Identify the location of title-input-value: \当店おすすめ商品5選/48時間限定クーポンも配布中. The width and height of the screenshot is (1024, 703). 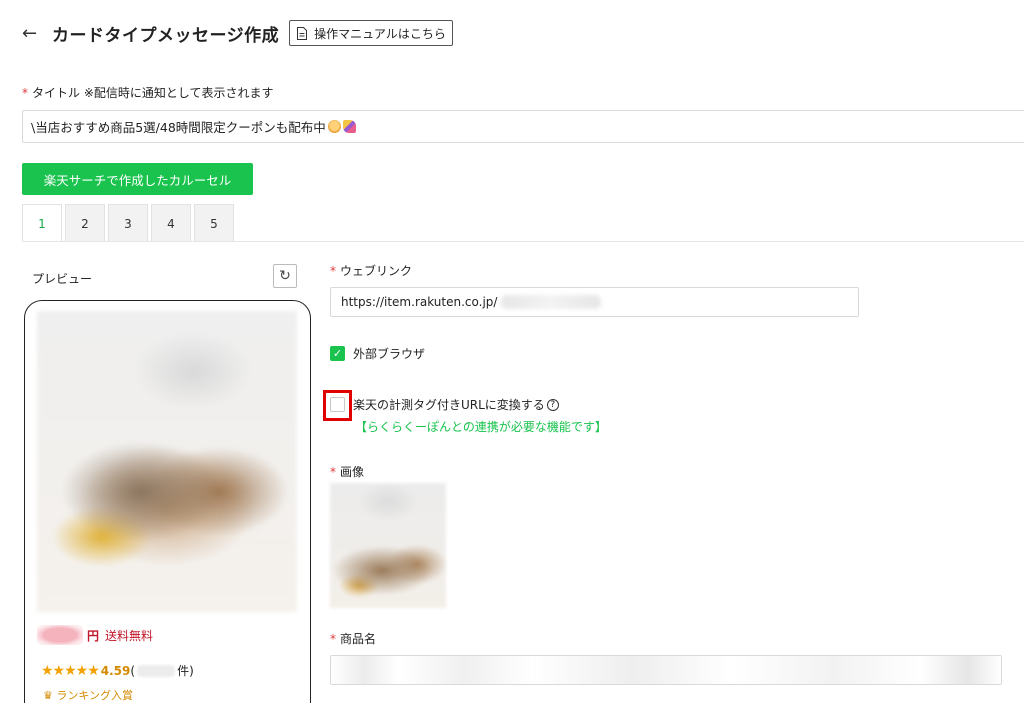
(178, 127).